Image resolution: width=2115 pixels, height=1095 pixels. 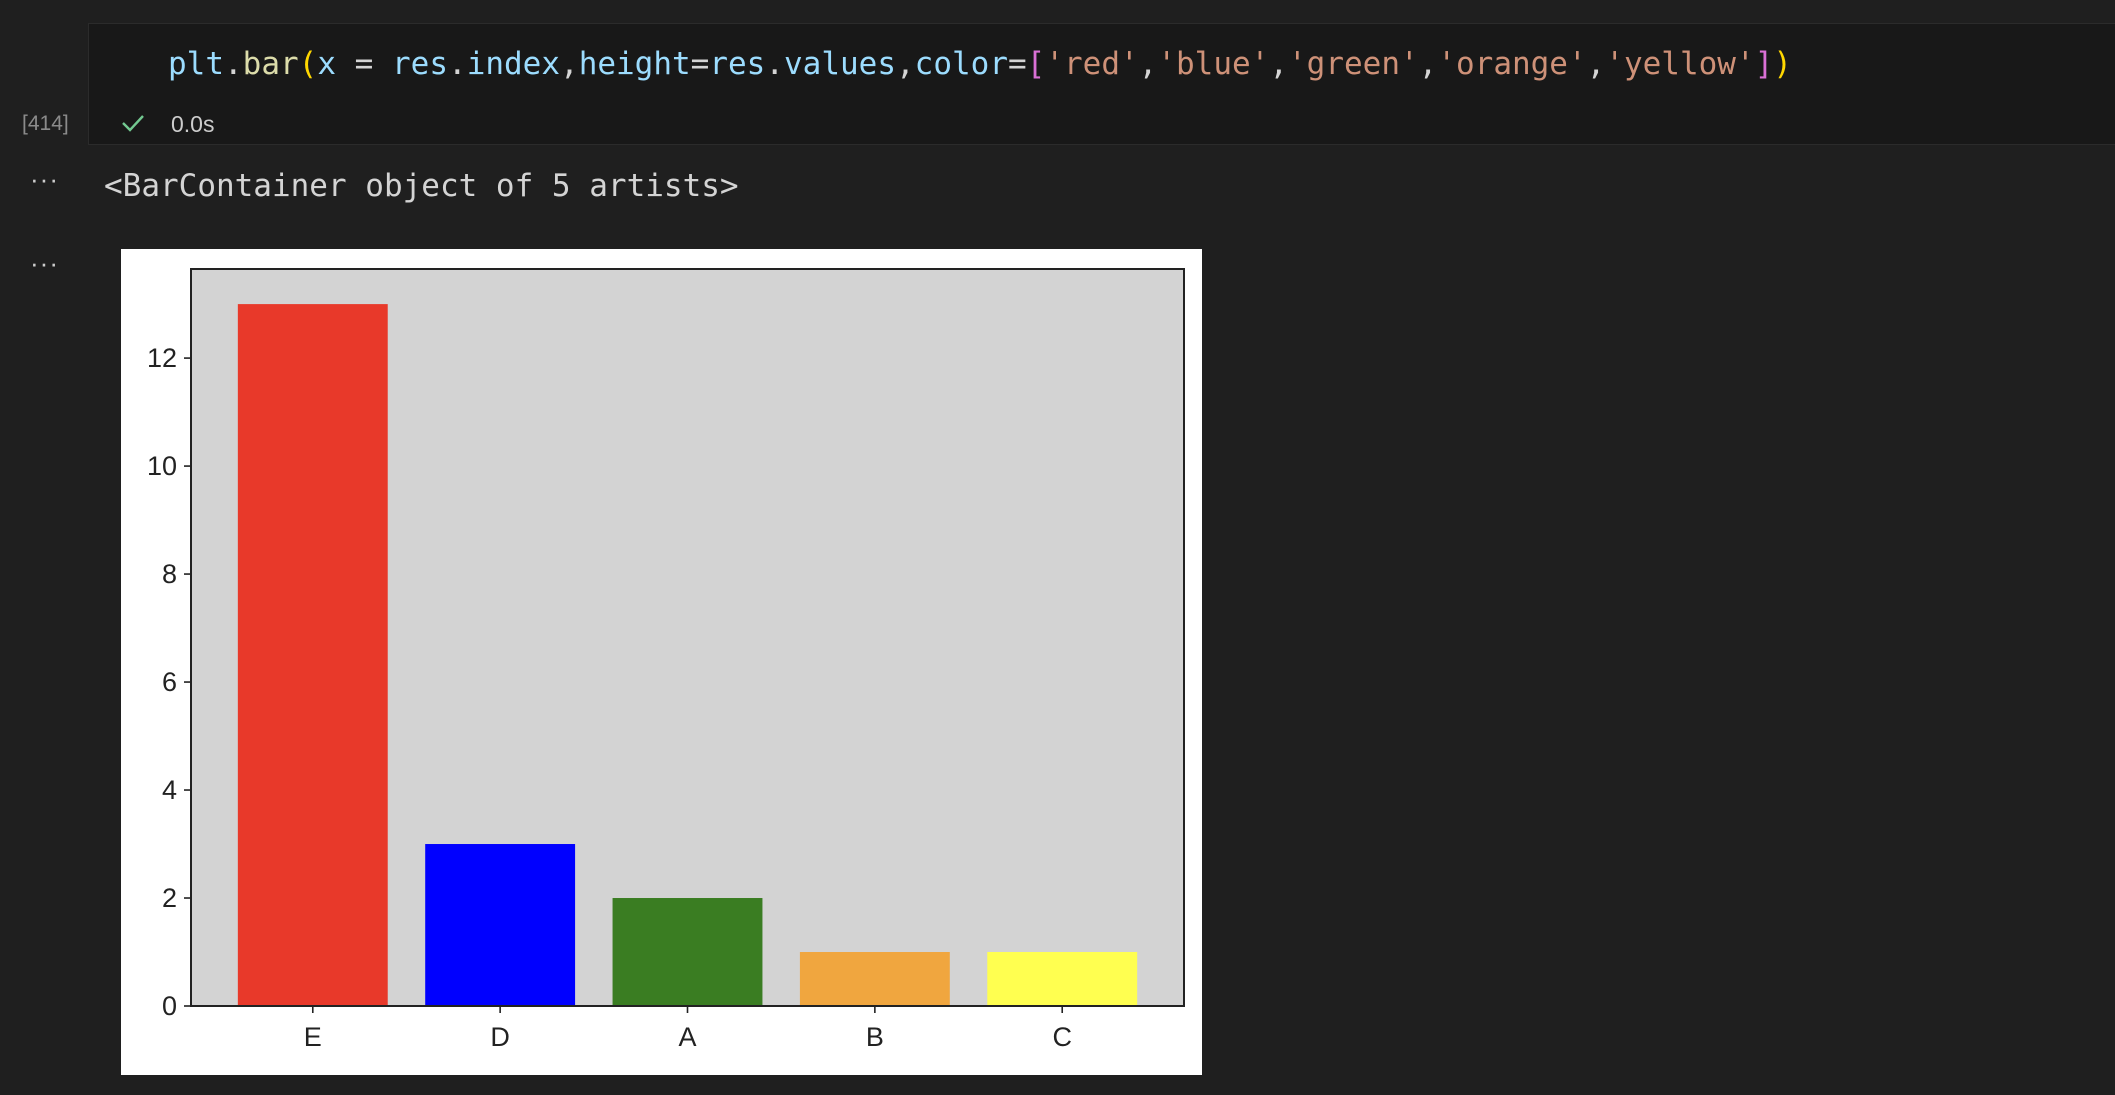 I want to click on x-tick-label: A, so click(x=687, y=1037).